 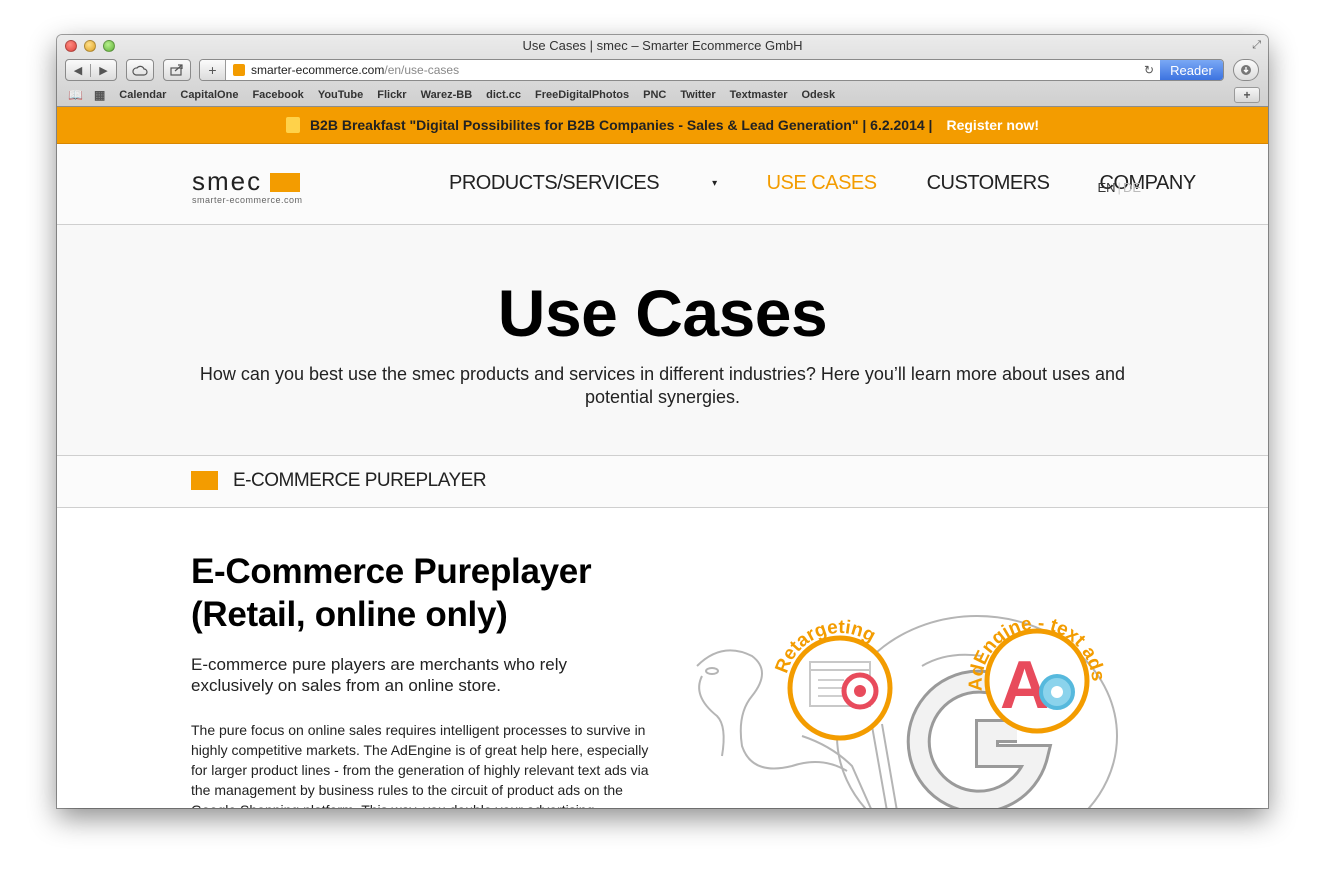 I want to click on back-forward-buttons: ◀ ▶, so click(x=91, y=70).